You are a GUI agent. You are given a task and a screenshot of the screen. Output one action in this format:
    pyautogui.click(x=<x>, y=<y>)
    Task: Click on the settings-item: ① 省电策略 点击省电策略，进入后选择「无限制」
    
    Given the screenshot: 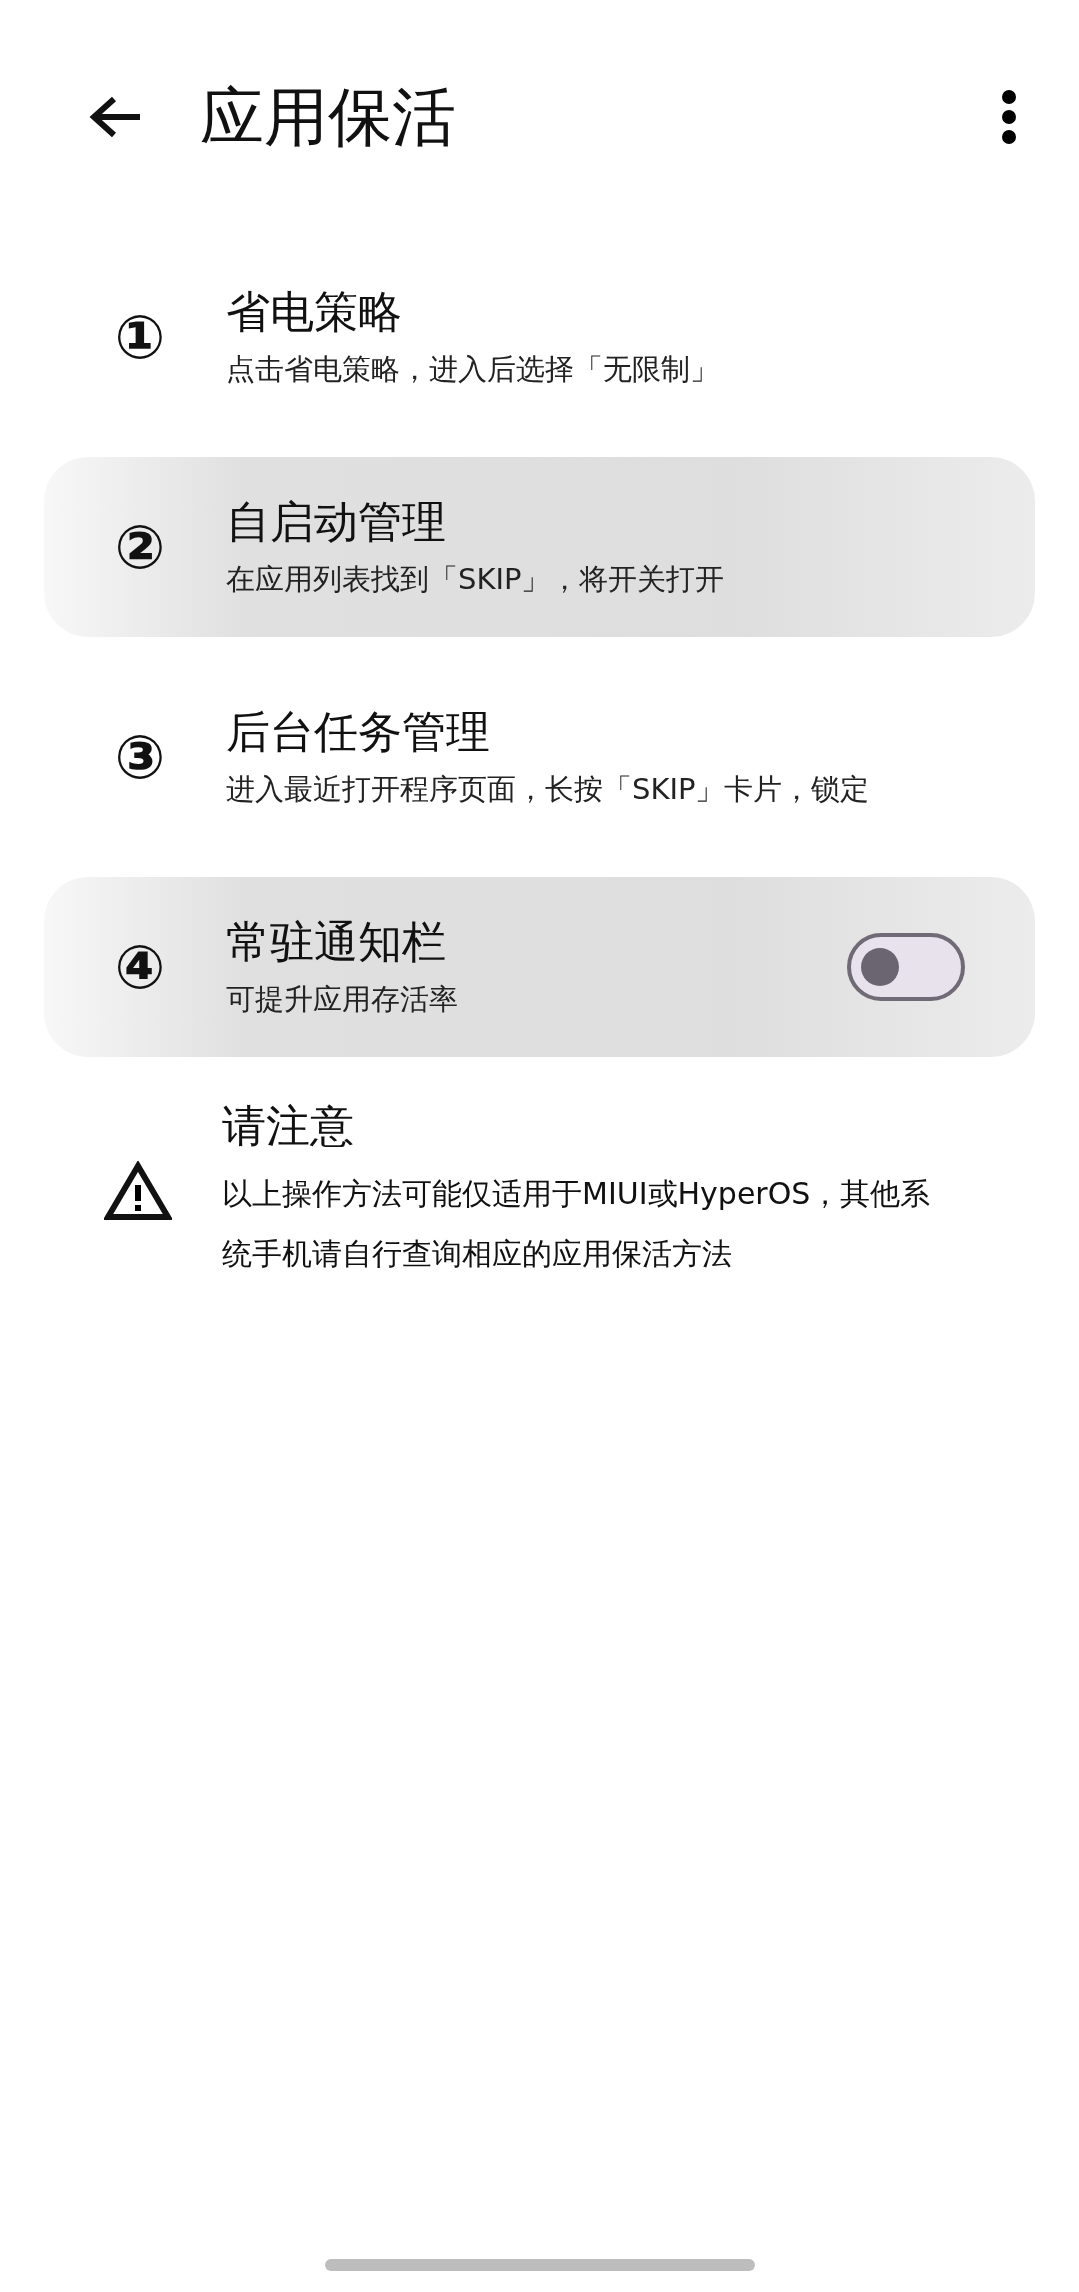 What is the action you would take?
    pyautogui.click(x=539, y=337)
    